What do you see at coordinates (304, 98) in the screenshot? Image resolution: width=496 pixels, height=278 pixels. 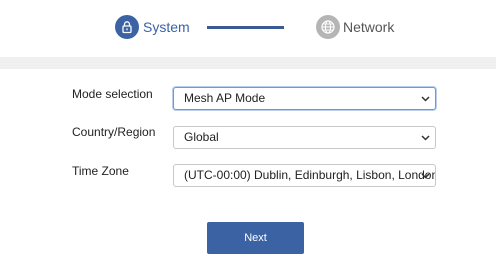 I see `mode-selection-dropdown: Mesh AP Mode` at bounding box center [304, 98].